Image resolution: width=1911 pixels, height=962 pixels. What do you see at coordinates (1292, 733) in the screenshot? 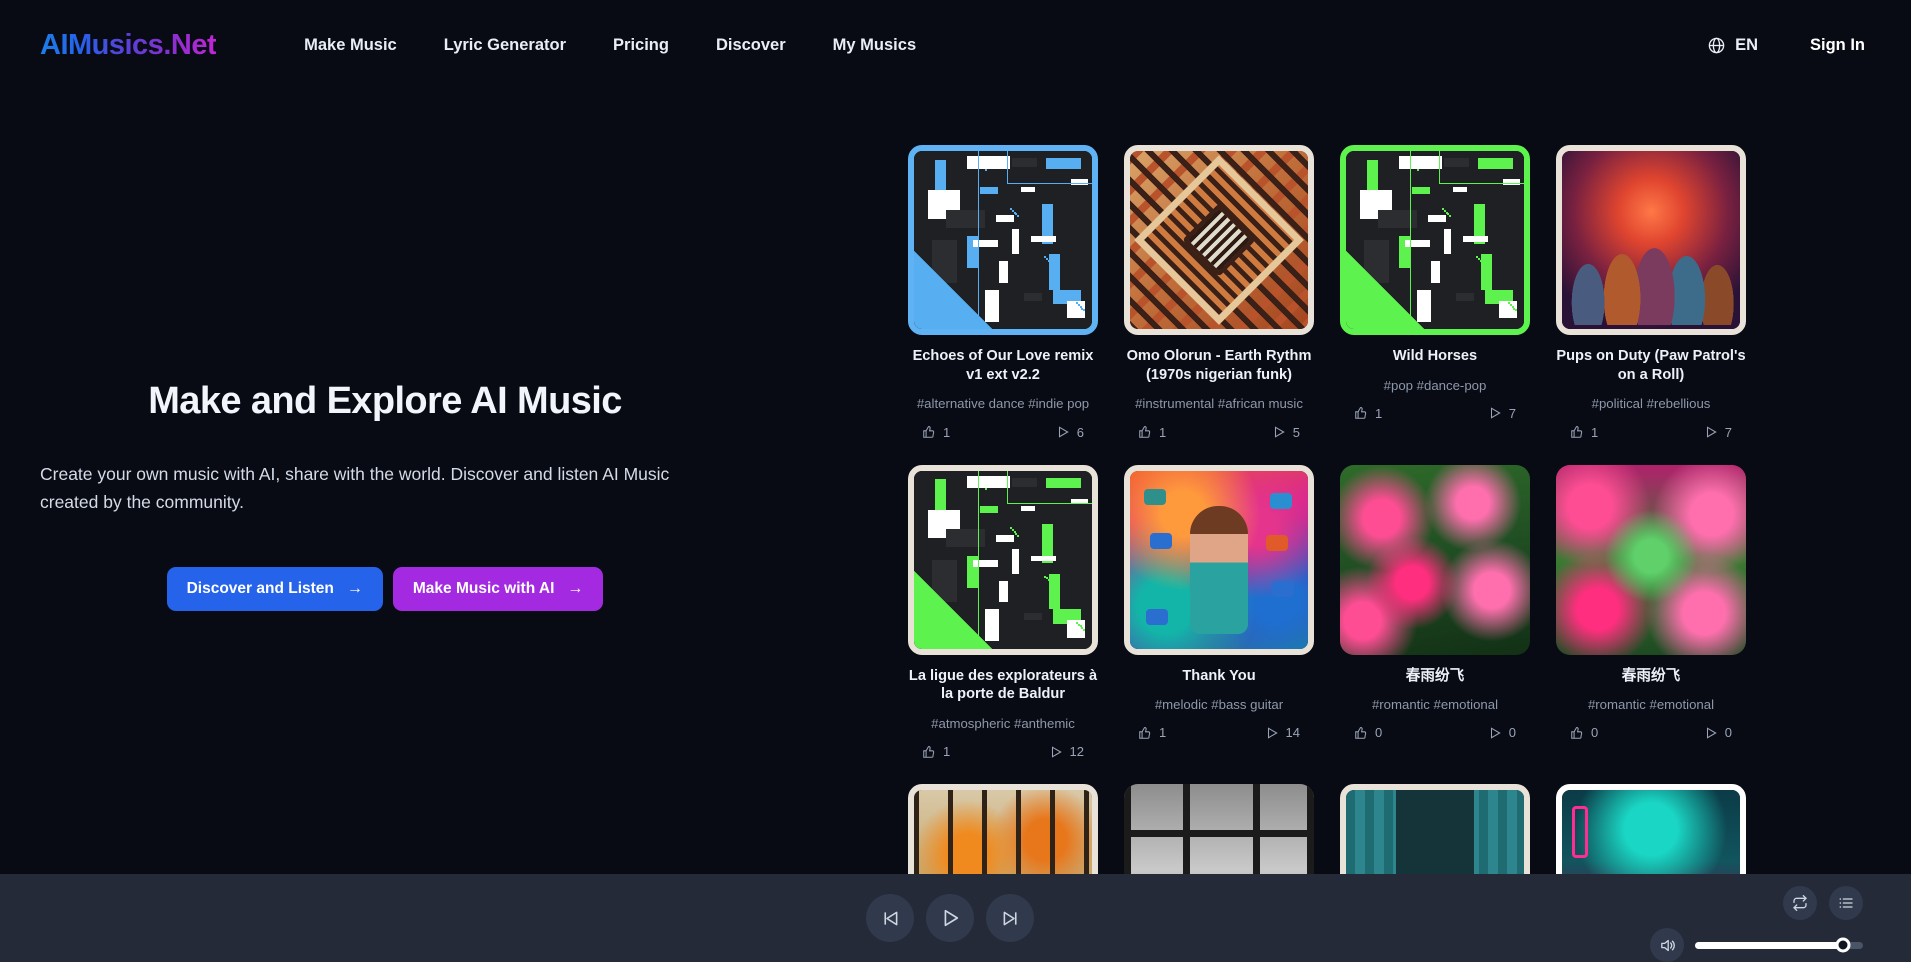
I see `play-count: 14` at bounding box center [1292, 733].